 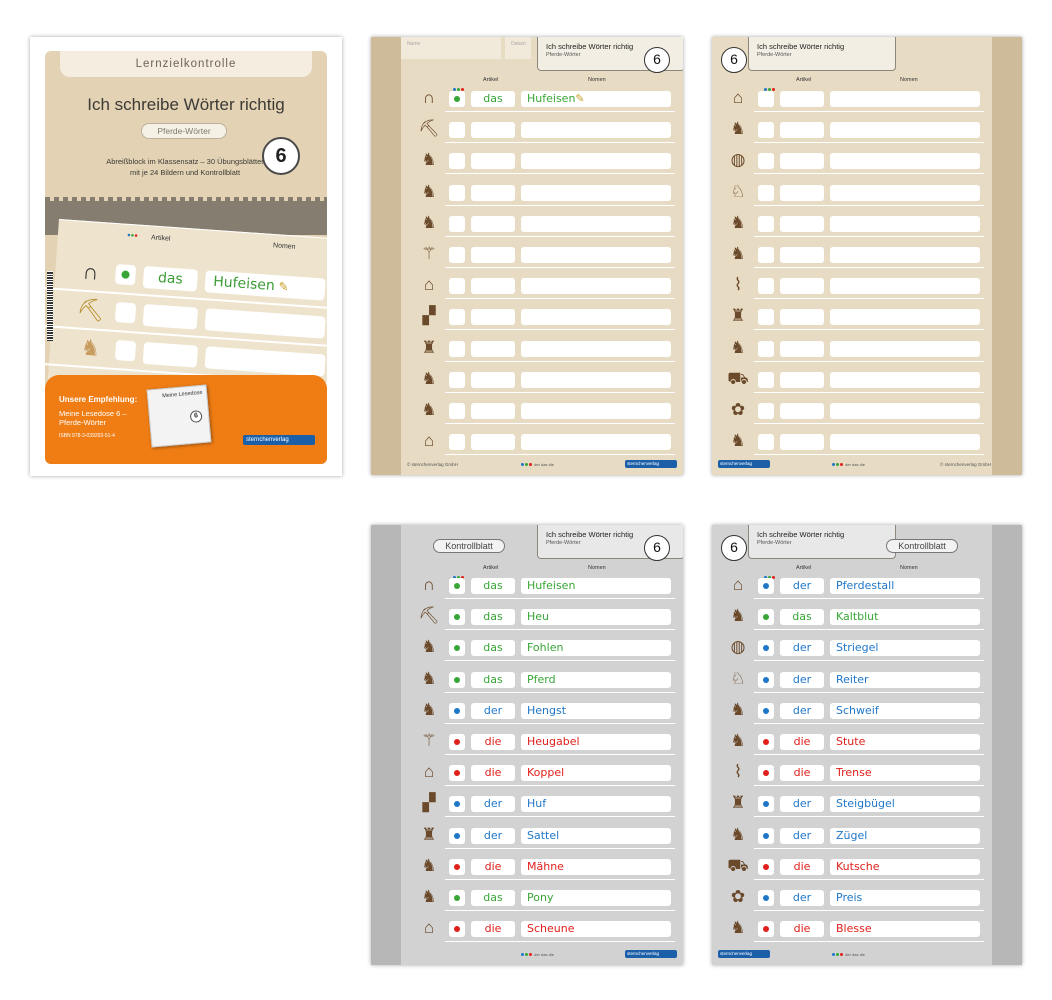 I want to click on nomen-field: Heugabel, so click(x=596, y=742).